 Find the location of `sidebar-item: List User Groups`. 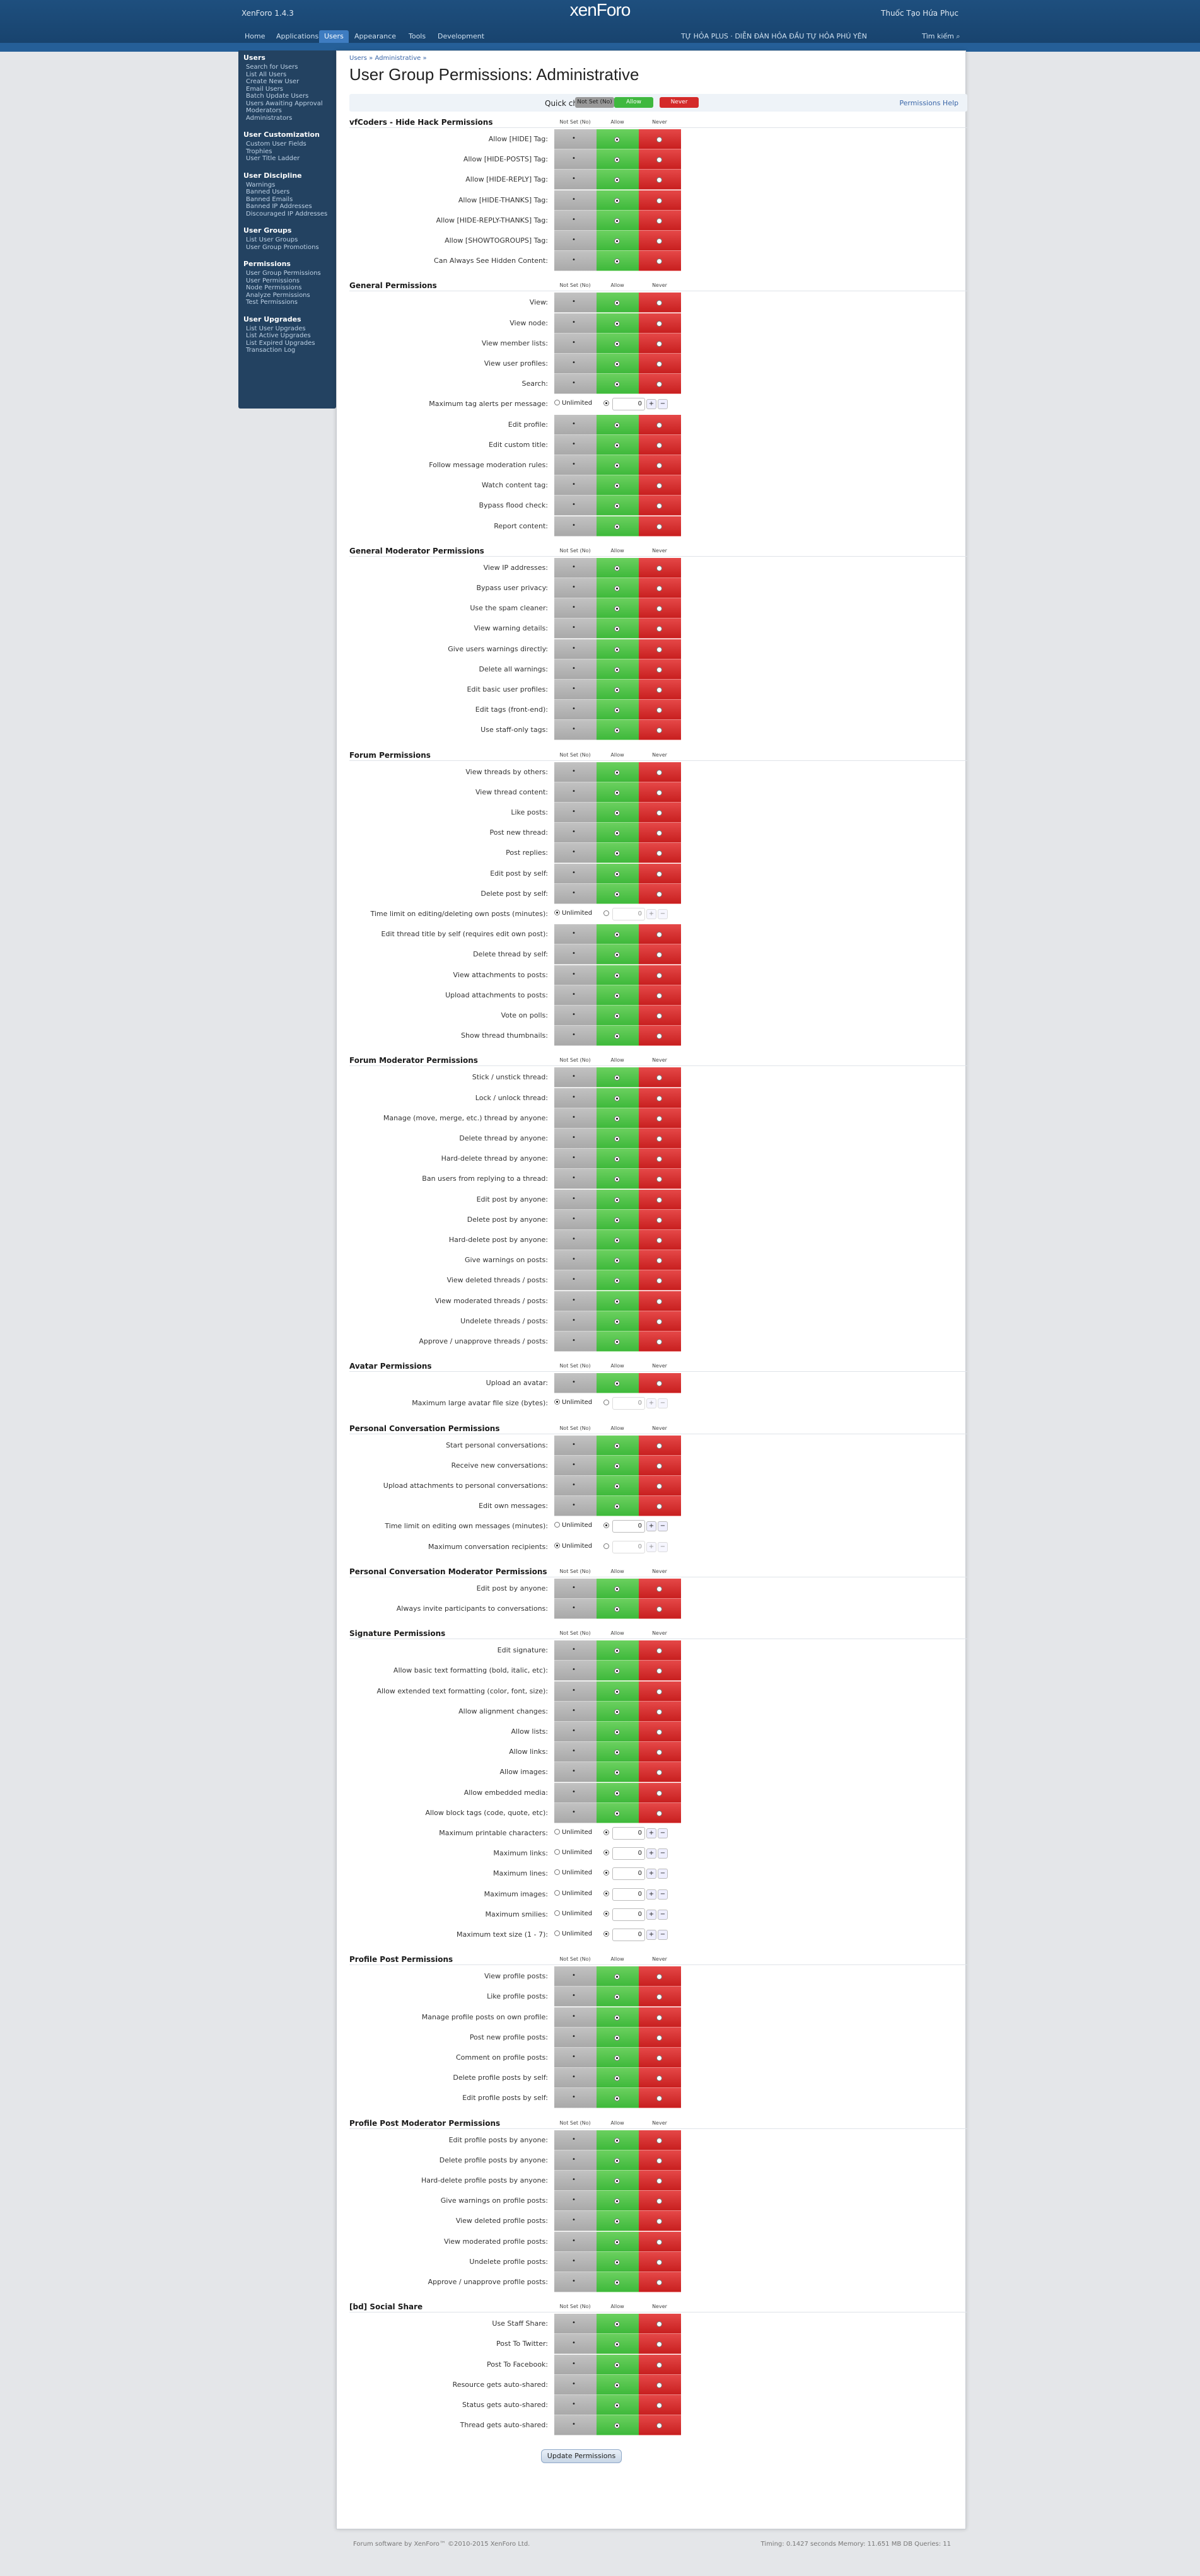

sidebar-item: List User Groups is located at coordinates (272, 240).